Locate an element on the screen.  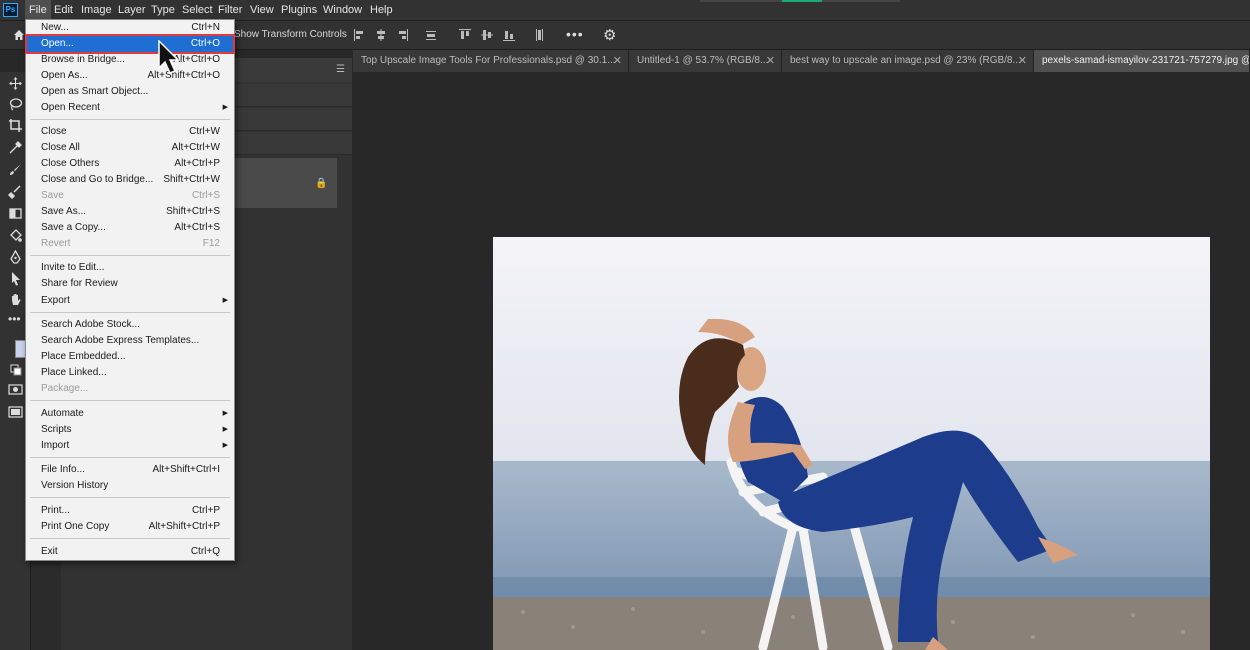
panel-menu-icon: ☰ is located at coordinates (340, 69).